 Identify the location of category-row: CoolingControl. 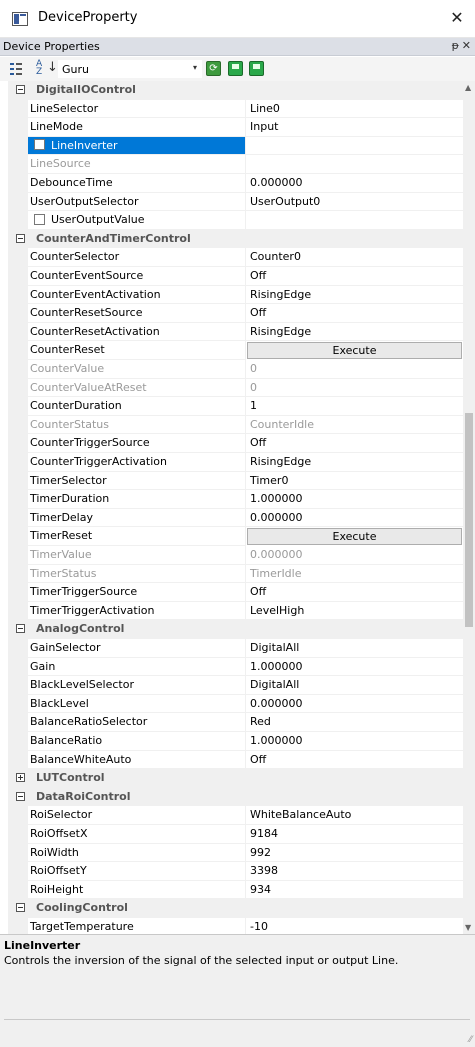
(235, 908).